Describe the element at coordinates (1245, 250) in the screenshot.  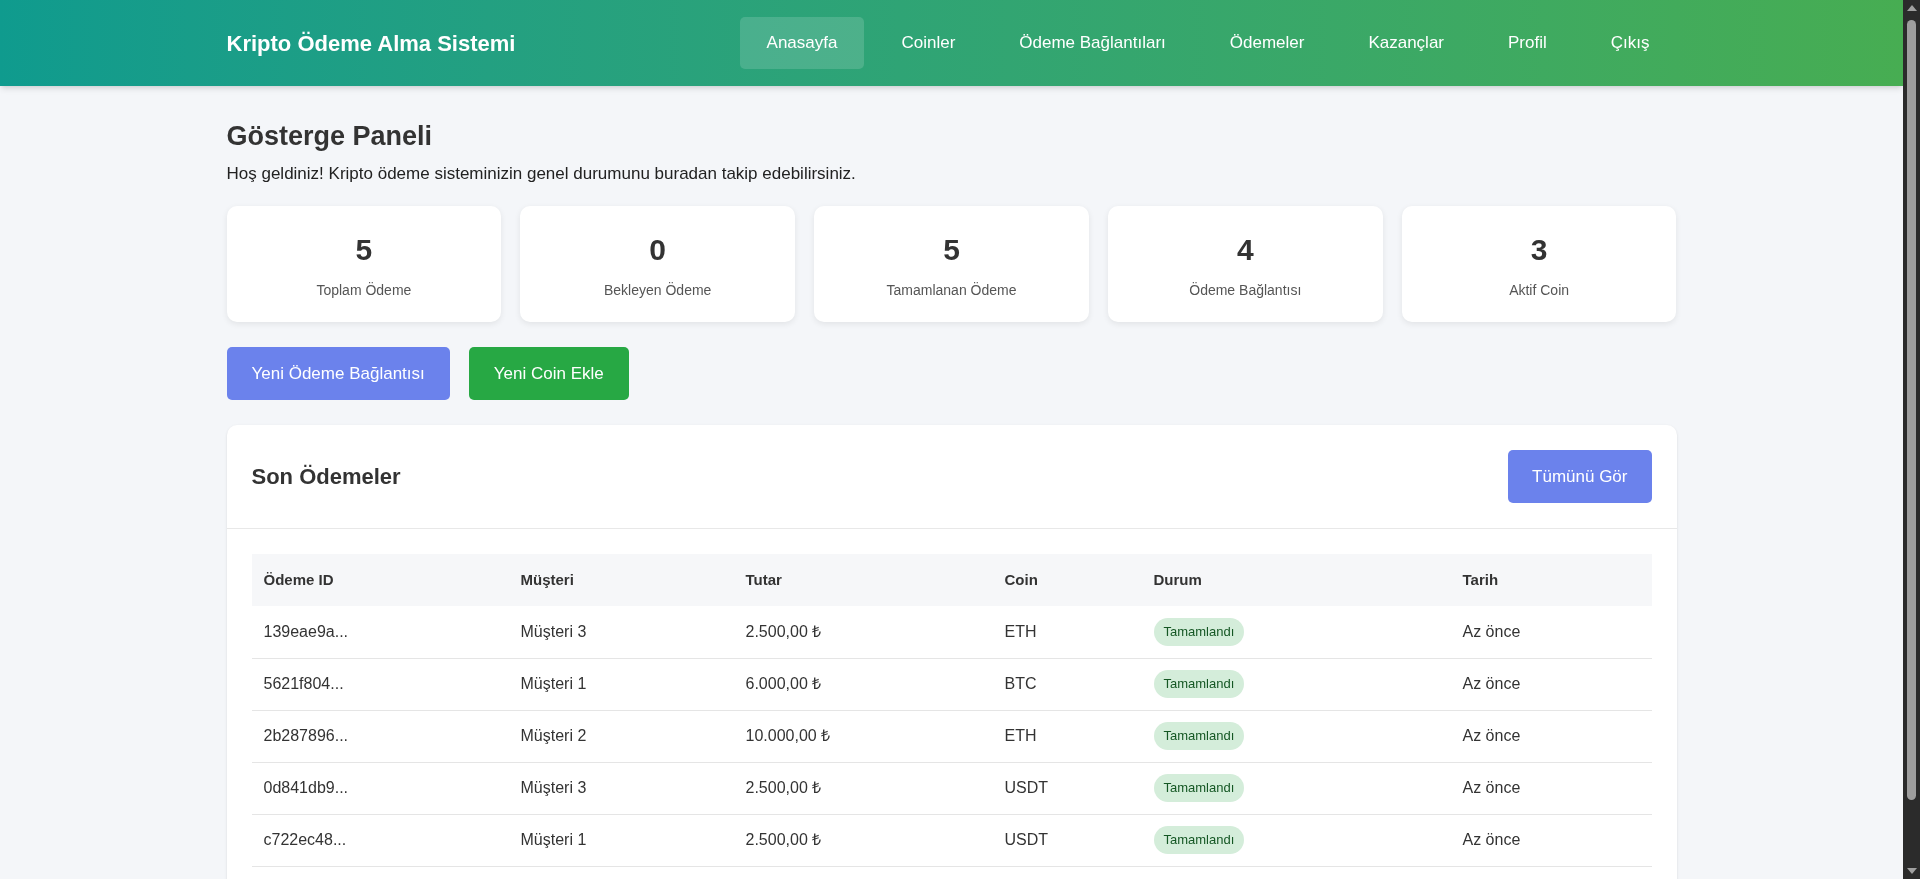
I see `stat-value: 4` at that location.